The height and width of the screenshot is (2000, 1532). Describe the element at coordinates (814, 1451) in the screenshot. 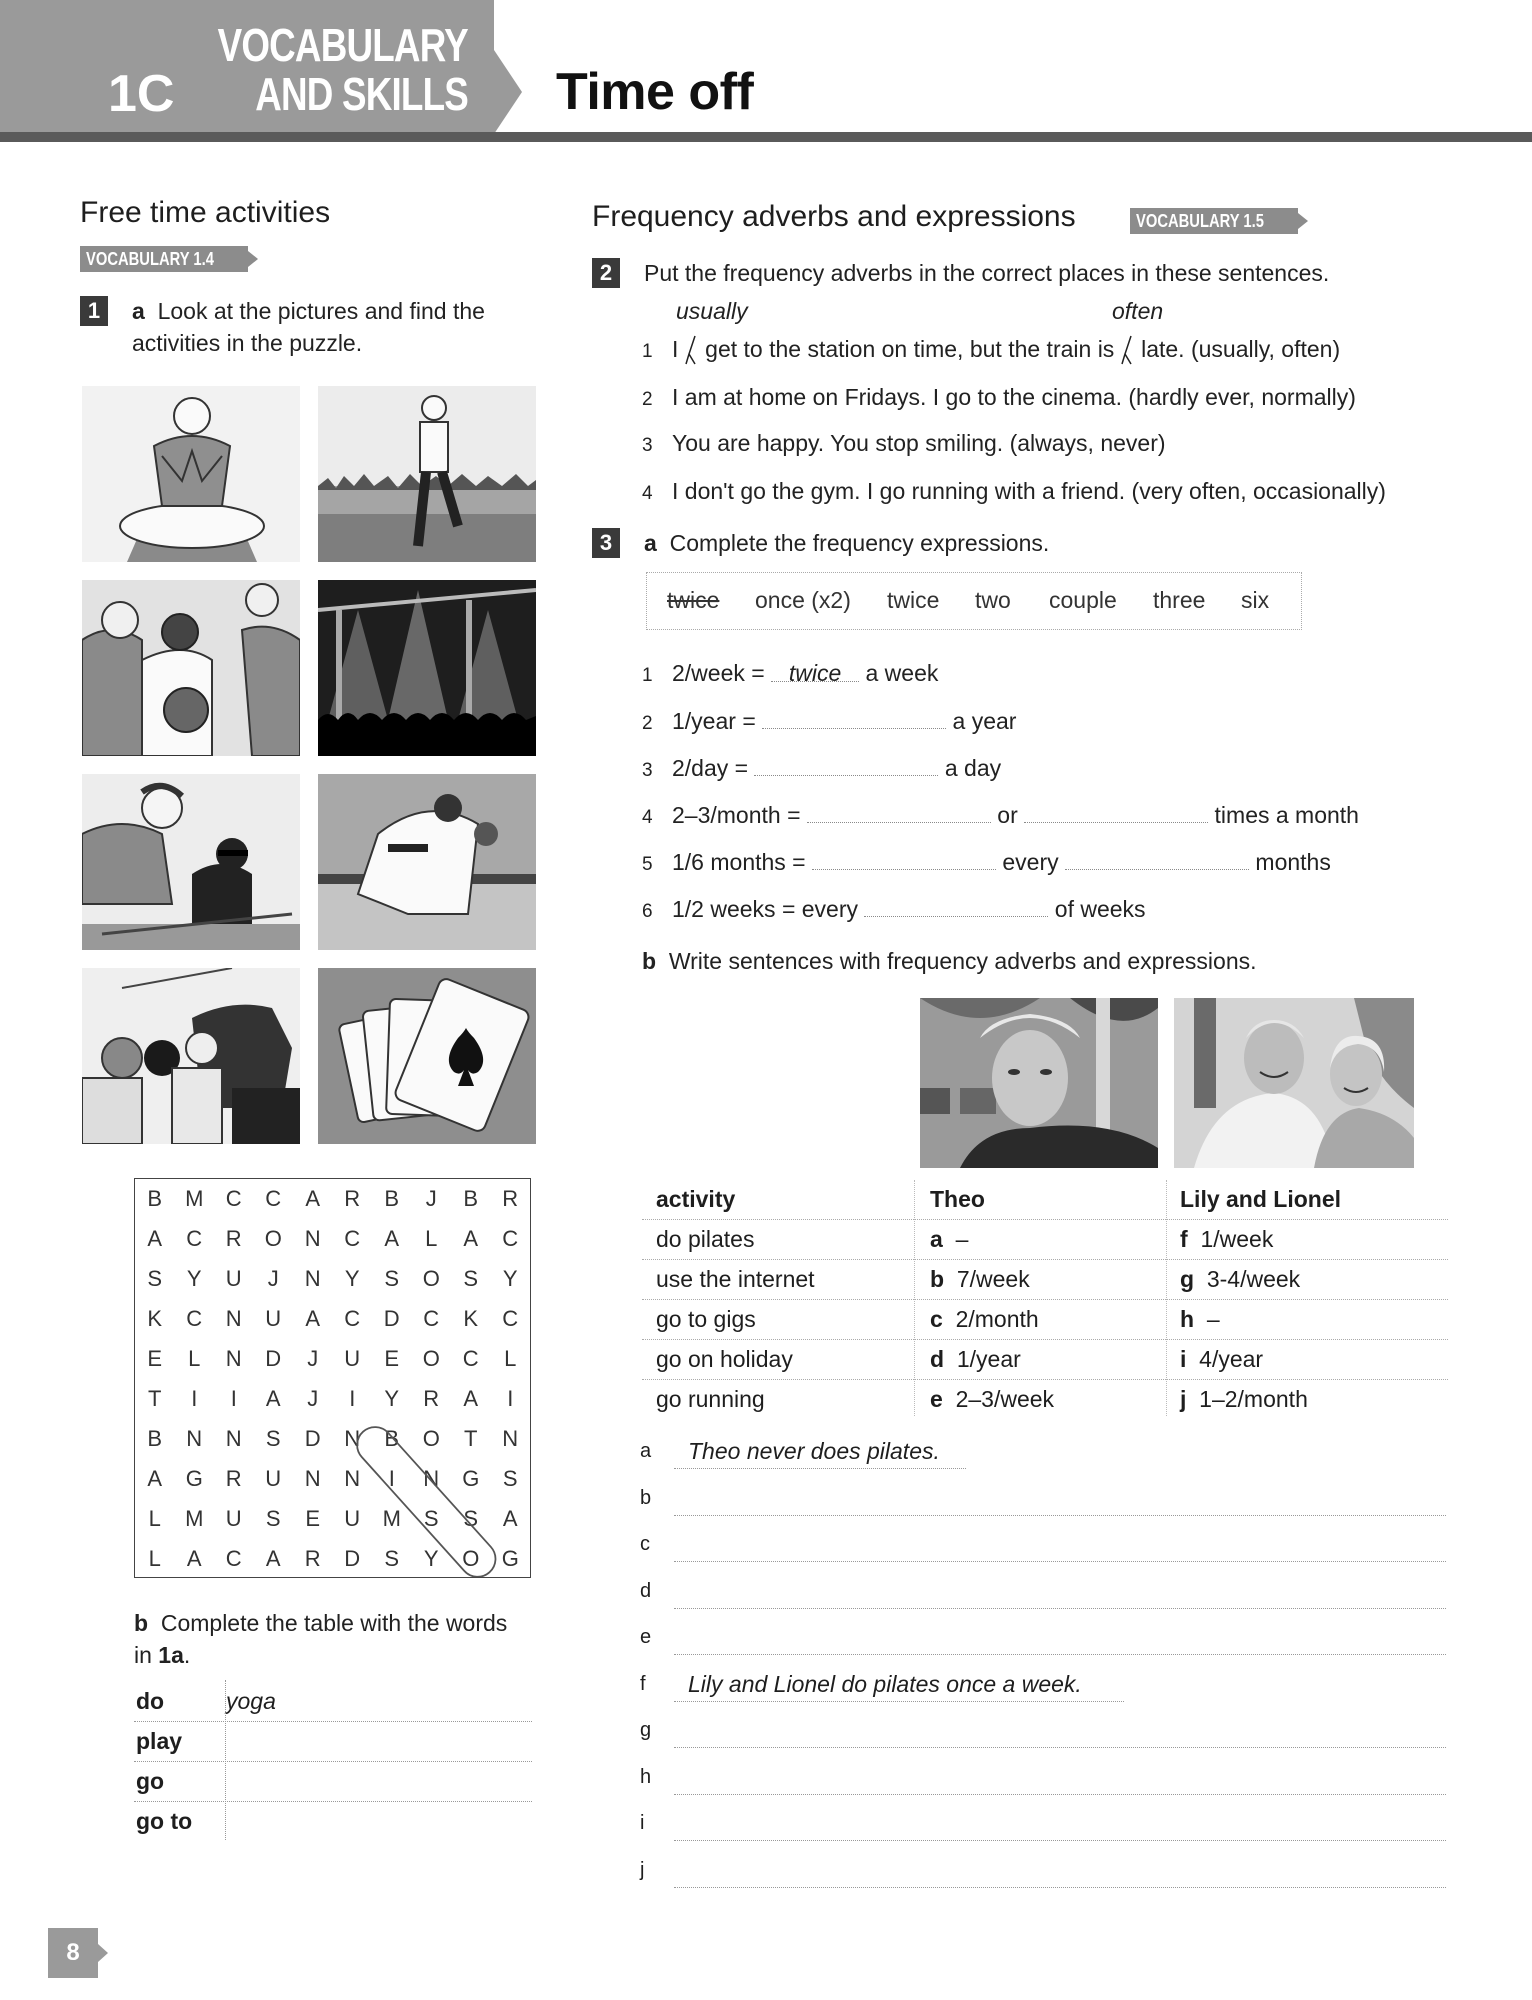

I see `answer-text: Theo never does pilates.` at that location.